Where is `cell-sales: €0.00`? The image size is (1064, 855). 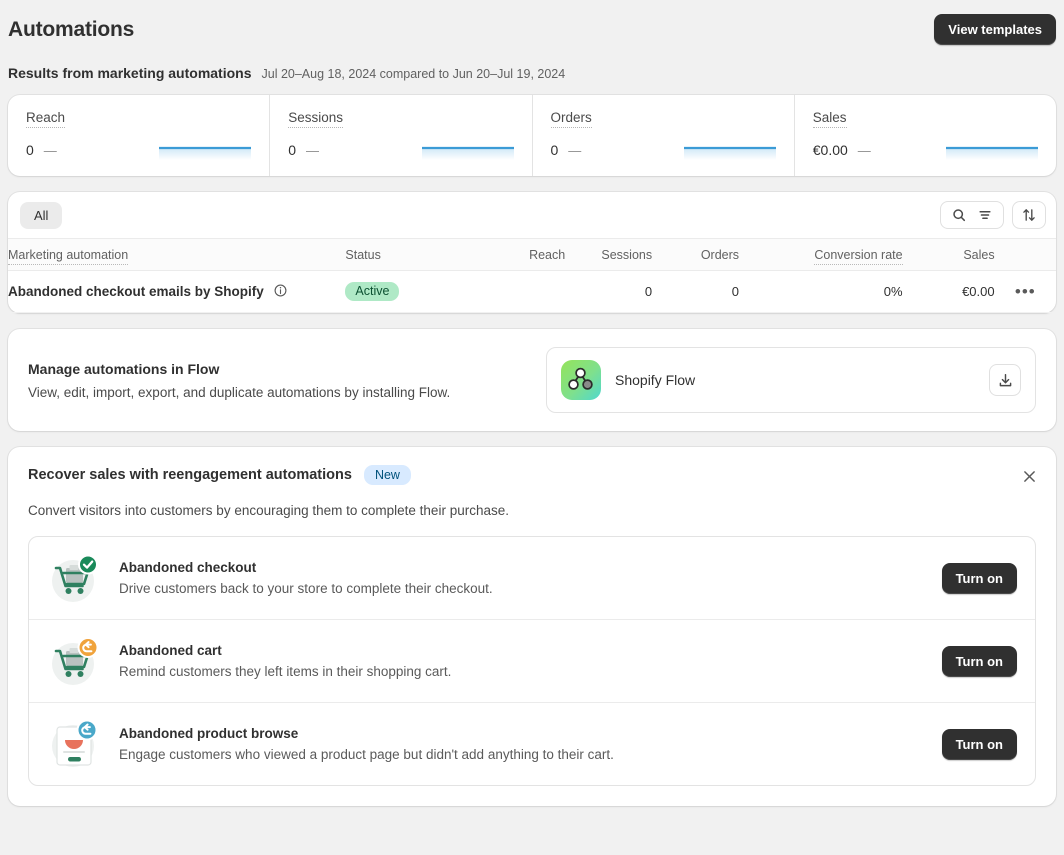
cell-sales: €0.00 is located at coordinates (948, 291).